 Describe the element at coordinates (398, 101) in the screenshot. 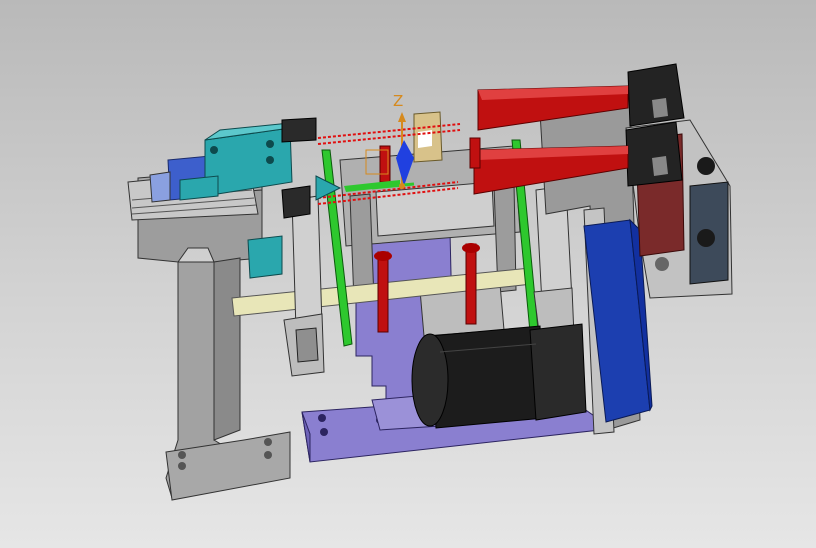

I see `z-axis-label: Z` at that location.